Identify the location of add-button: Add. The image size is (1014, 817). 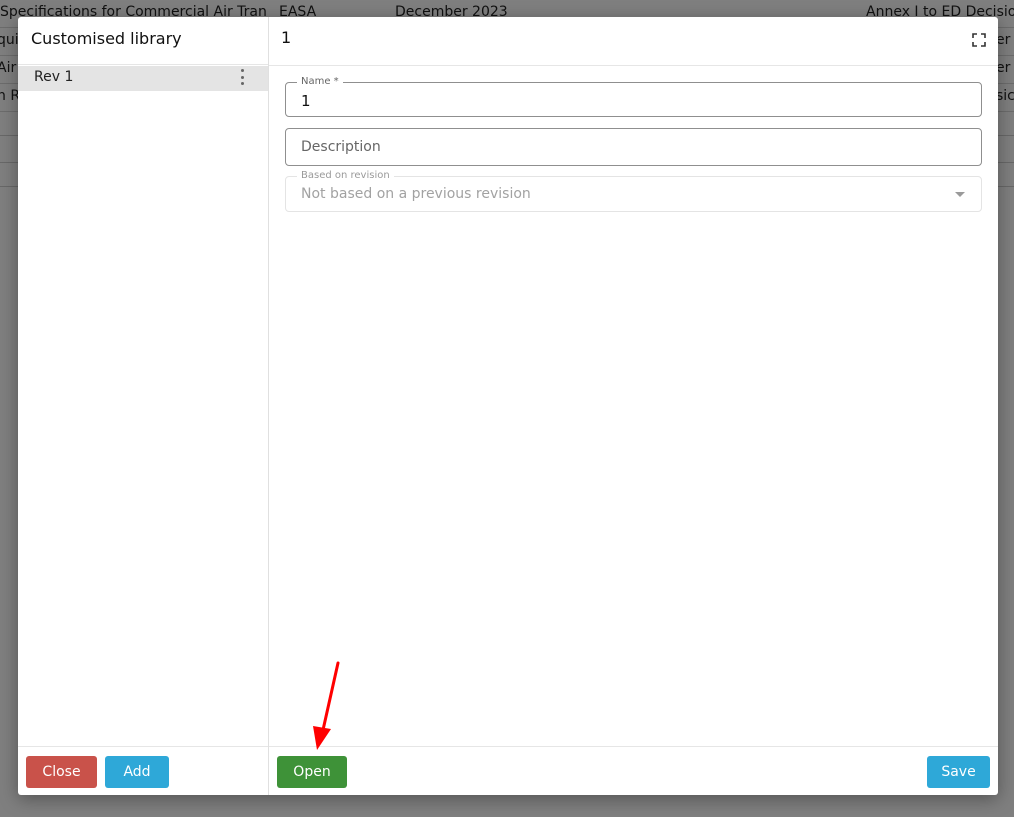
(137, 772).